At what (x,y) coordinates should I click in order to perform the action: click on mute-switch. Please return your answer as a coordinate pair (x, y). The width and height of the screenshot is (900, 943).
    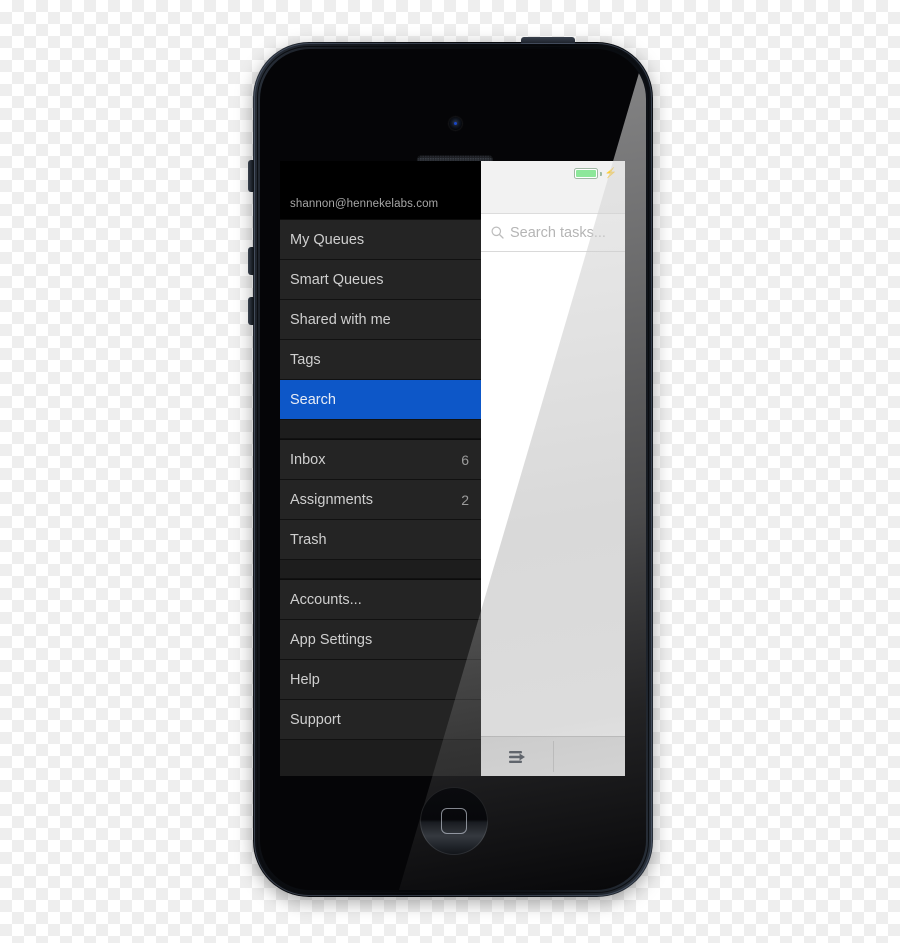
    Looking at the image, I should click on (251, 176).